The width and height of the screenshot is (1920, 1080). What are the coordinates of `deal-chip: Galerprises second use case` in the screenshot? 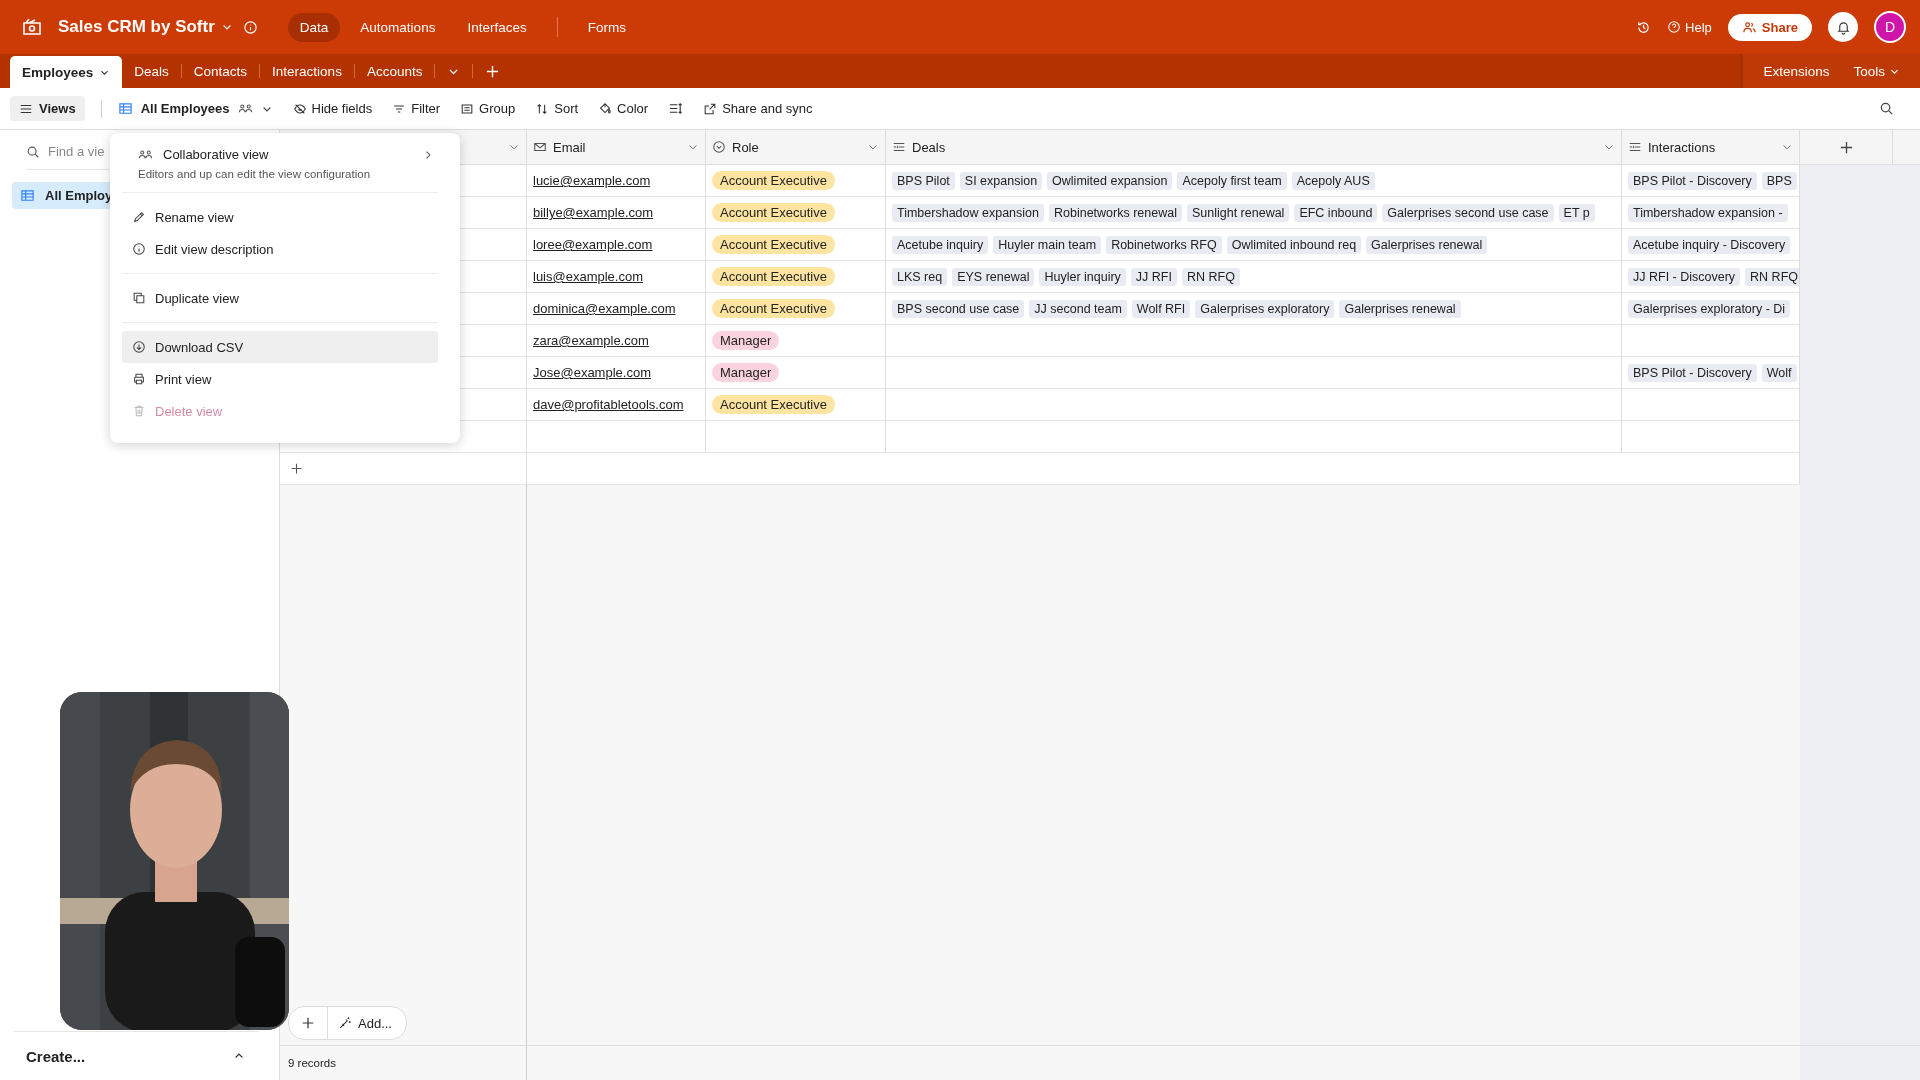 It's located at (1468, 212).